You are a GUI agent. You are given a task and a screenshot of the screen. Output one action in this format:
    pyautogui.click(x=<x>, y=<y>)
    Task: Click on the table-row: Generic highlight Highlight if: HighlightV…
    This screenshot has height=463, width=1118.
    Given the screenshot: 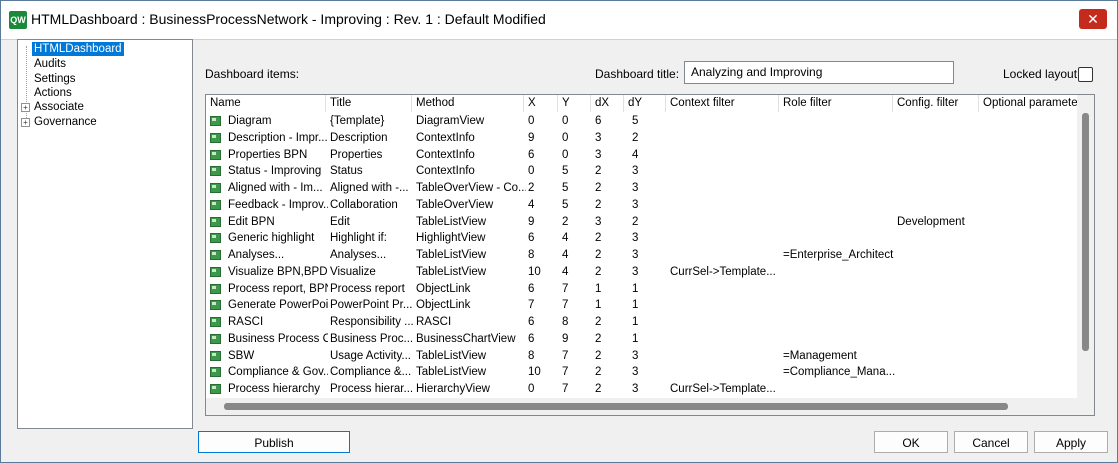 What is the action you would take?
    pyautogui.click(x=646, y=238)
    